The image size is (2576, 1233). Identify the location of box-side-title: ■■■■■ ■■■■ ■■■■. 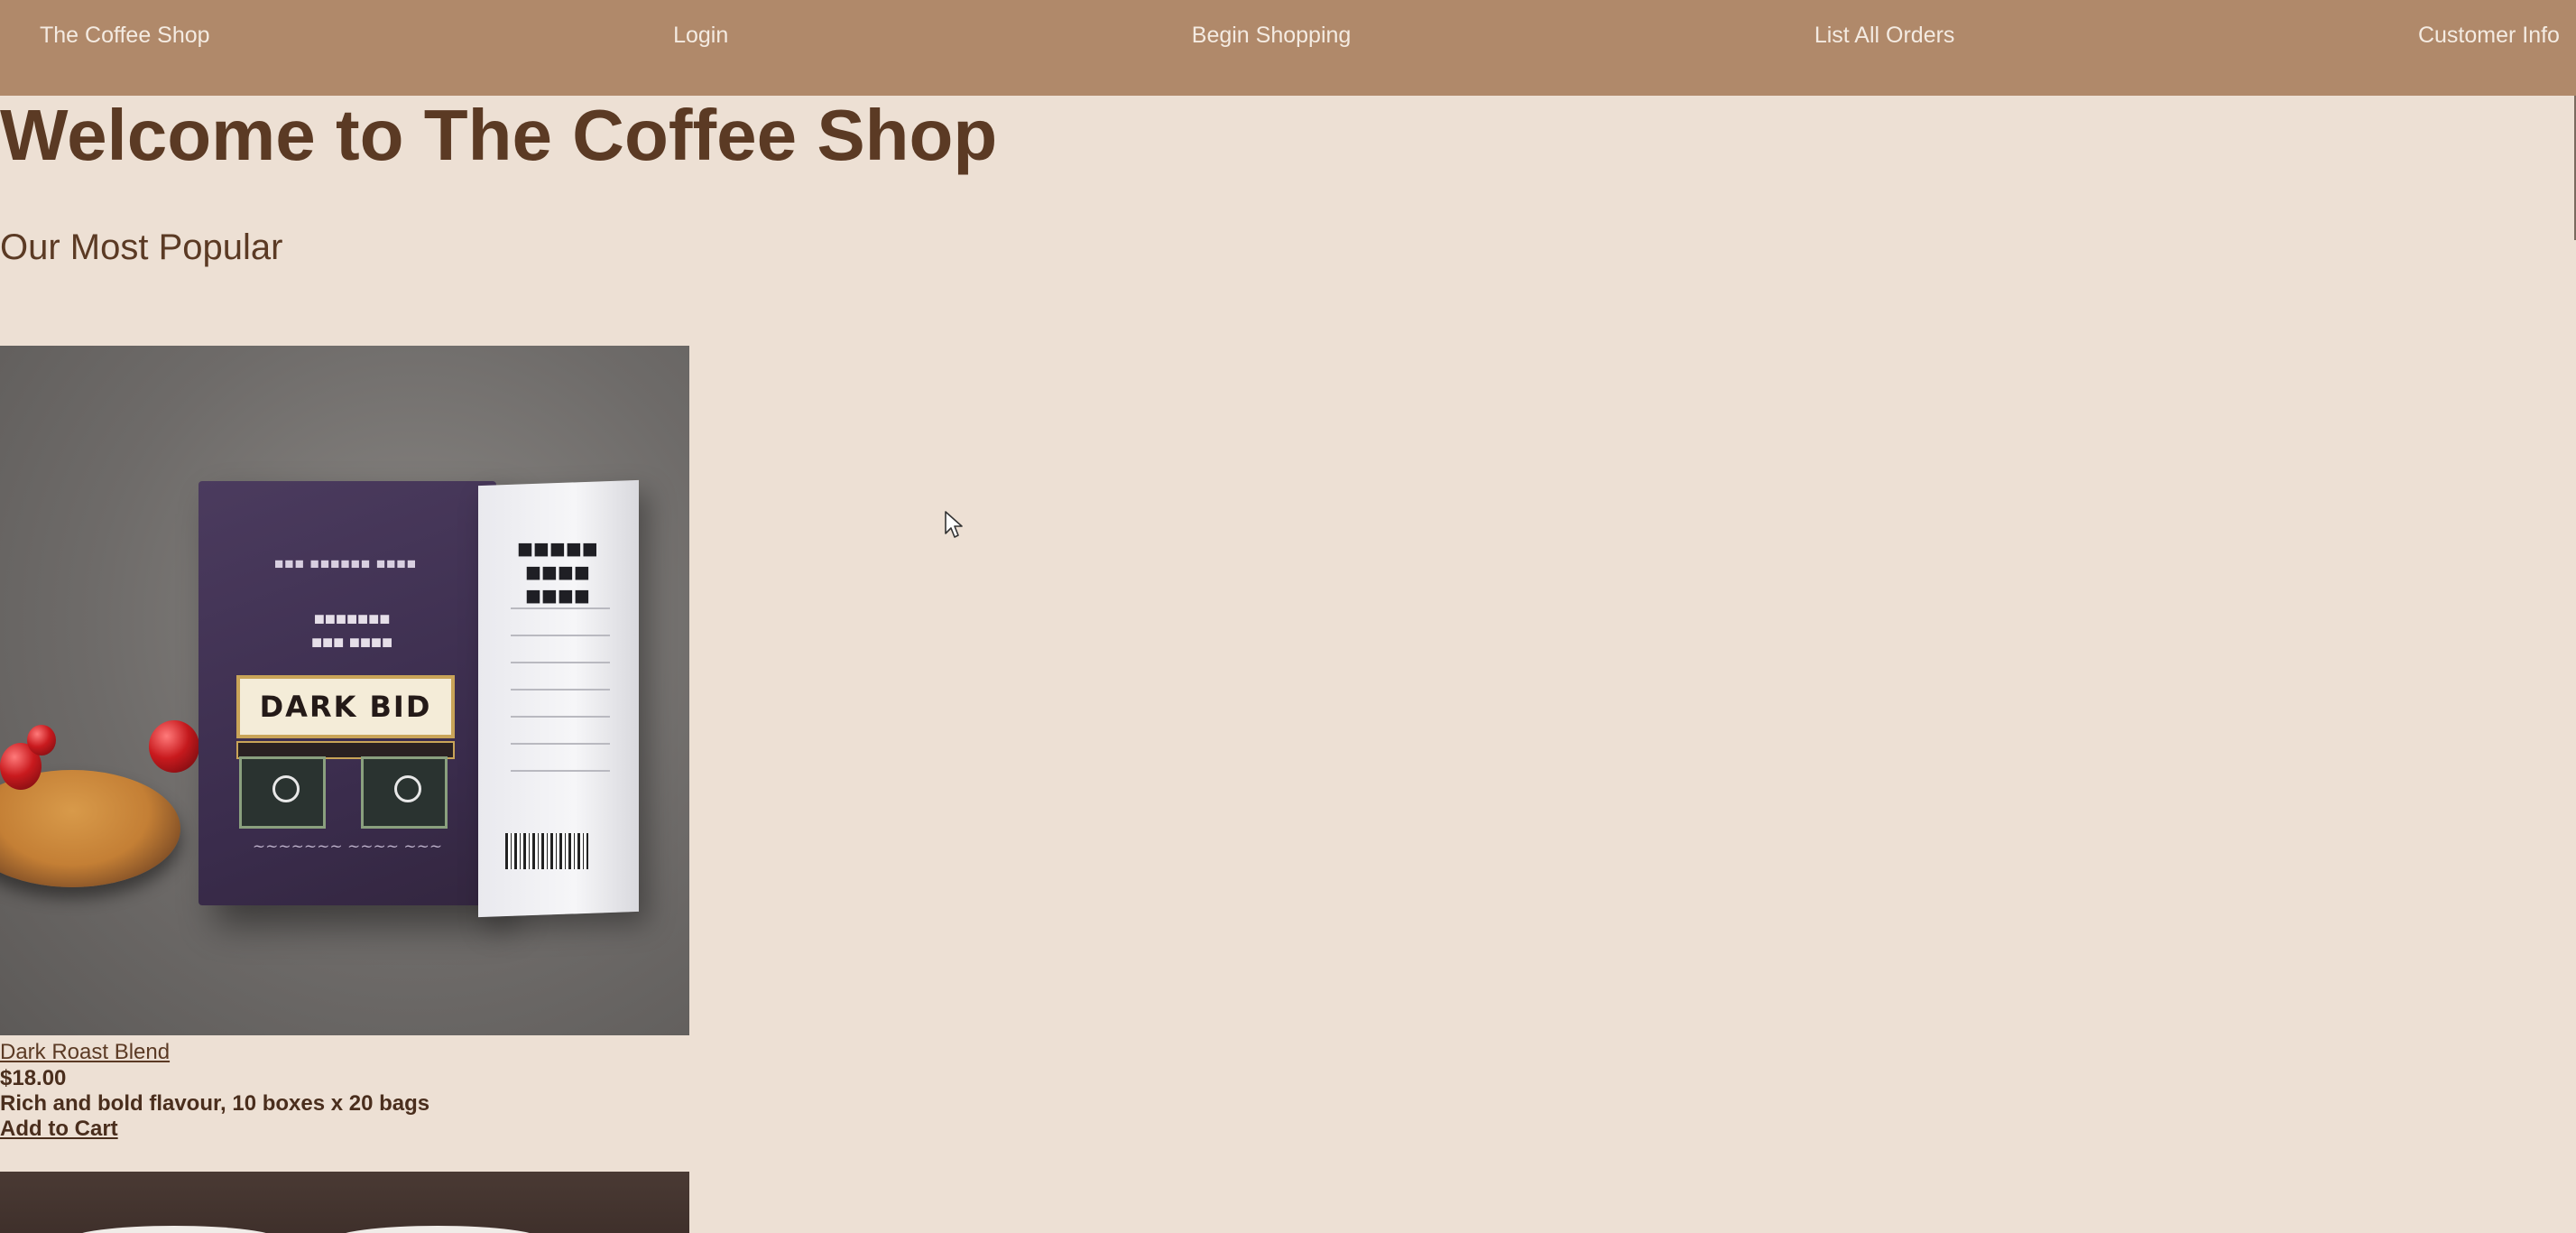
(557, 572).